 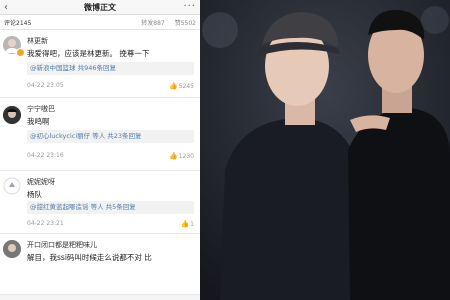 I want to click on comment-username: 宁宁嗷巴, so click(x=41, y=109).